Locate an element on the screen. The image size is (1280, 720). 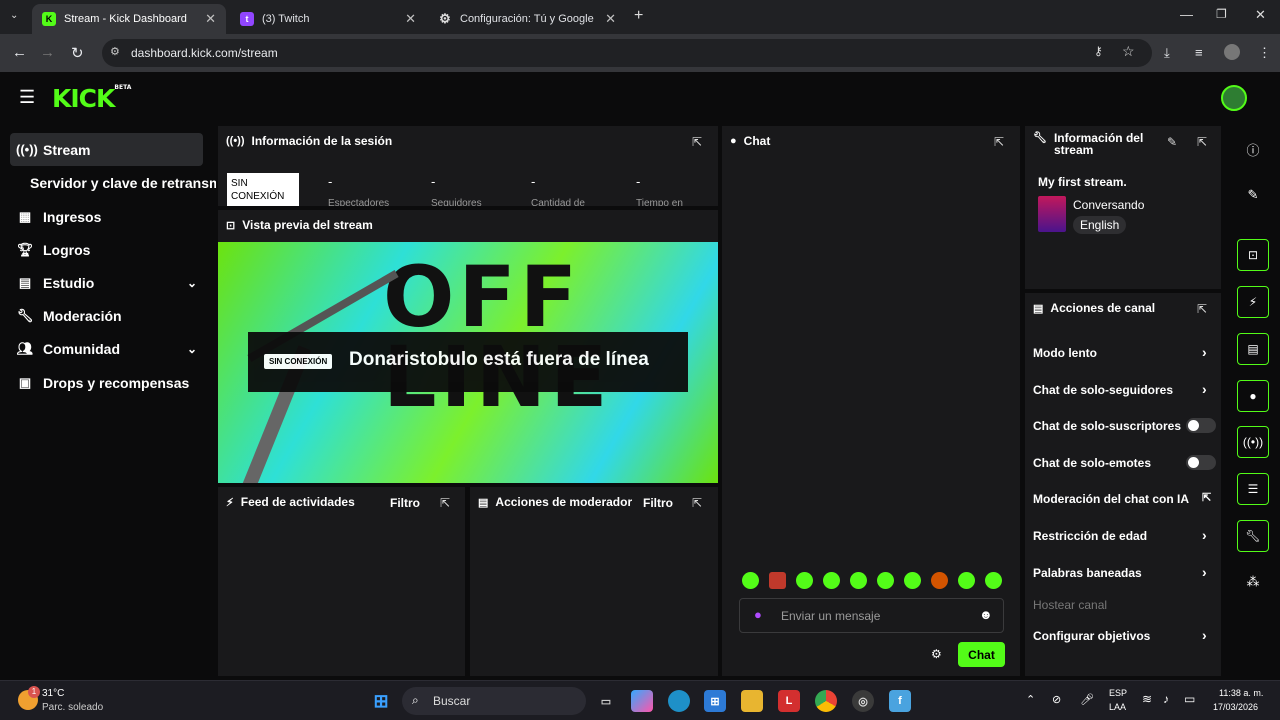
mod-filter-button: Filtro is located at coordinates (658, 503).